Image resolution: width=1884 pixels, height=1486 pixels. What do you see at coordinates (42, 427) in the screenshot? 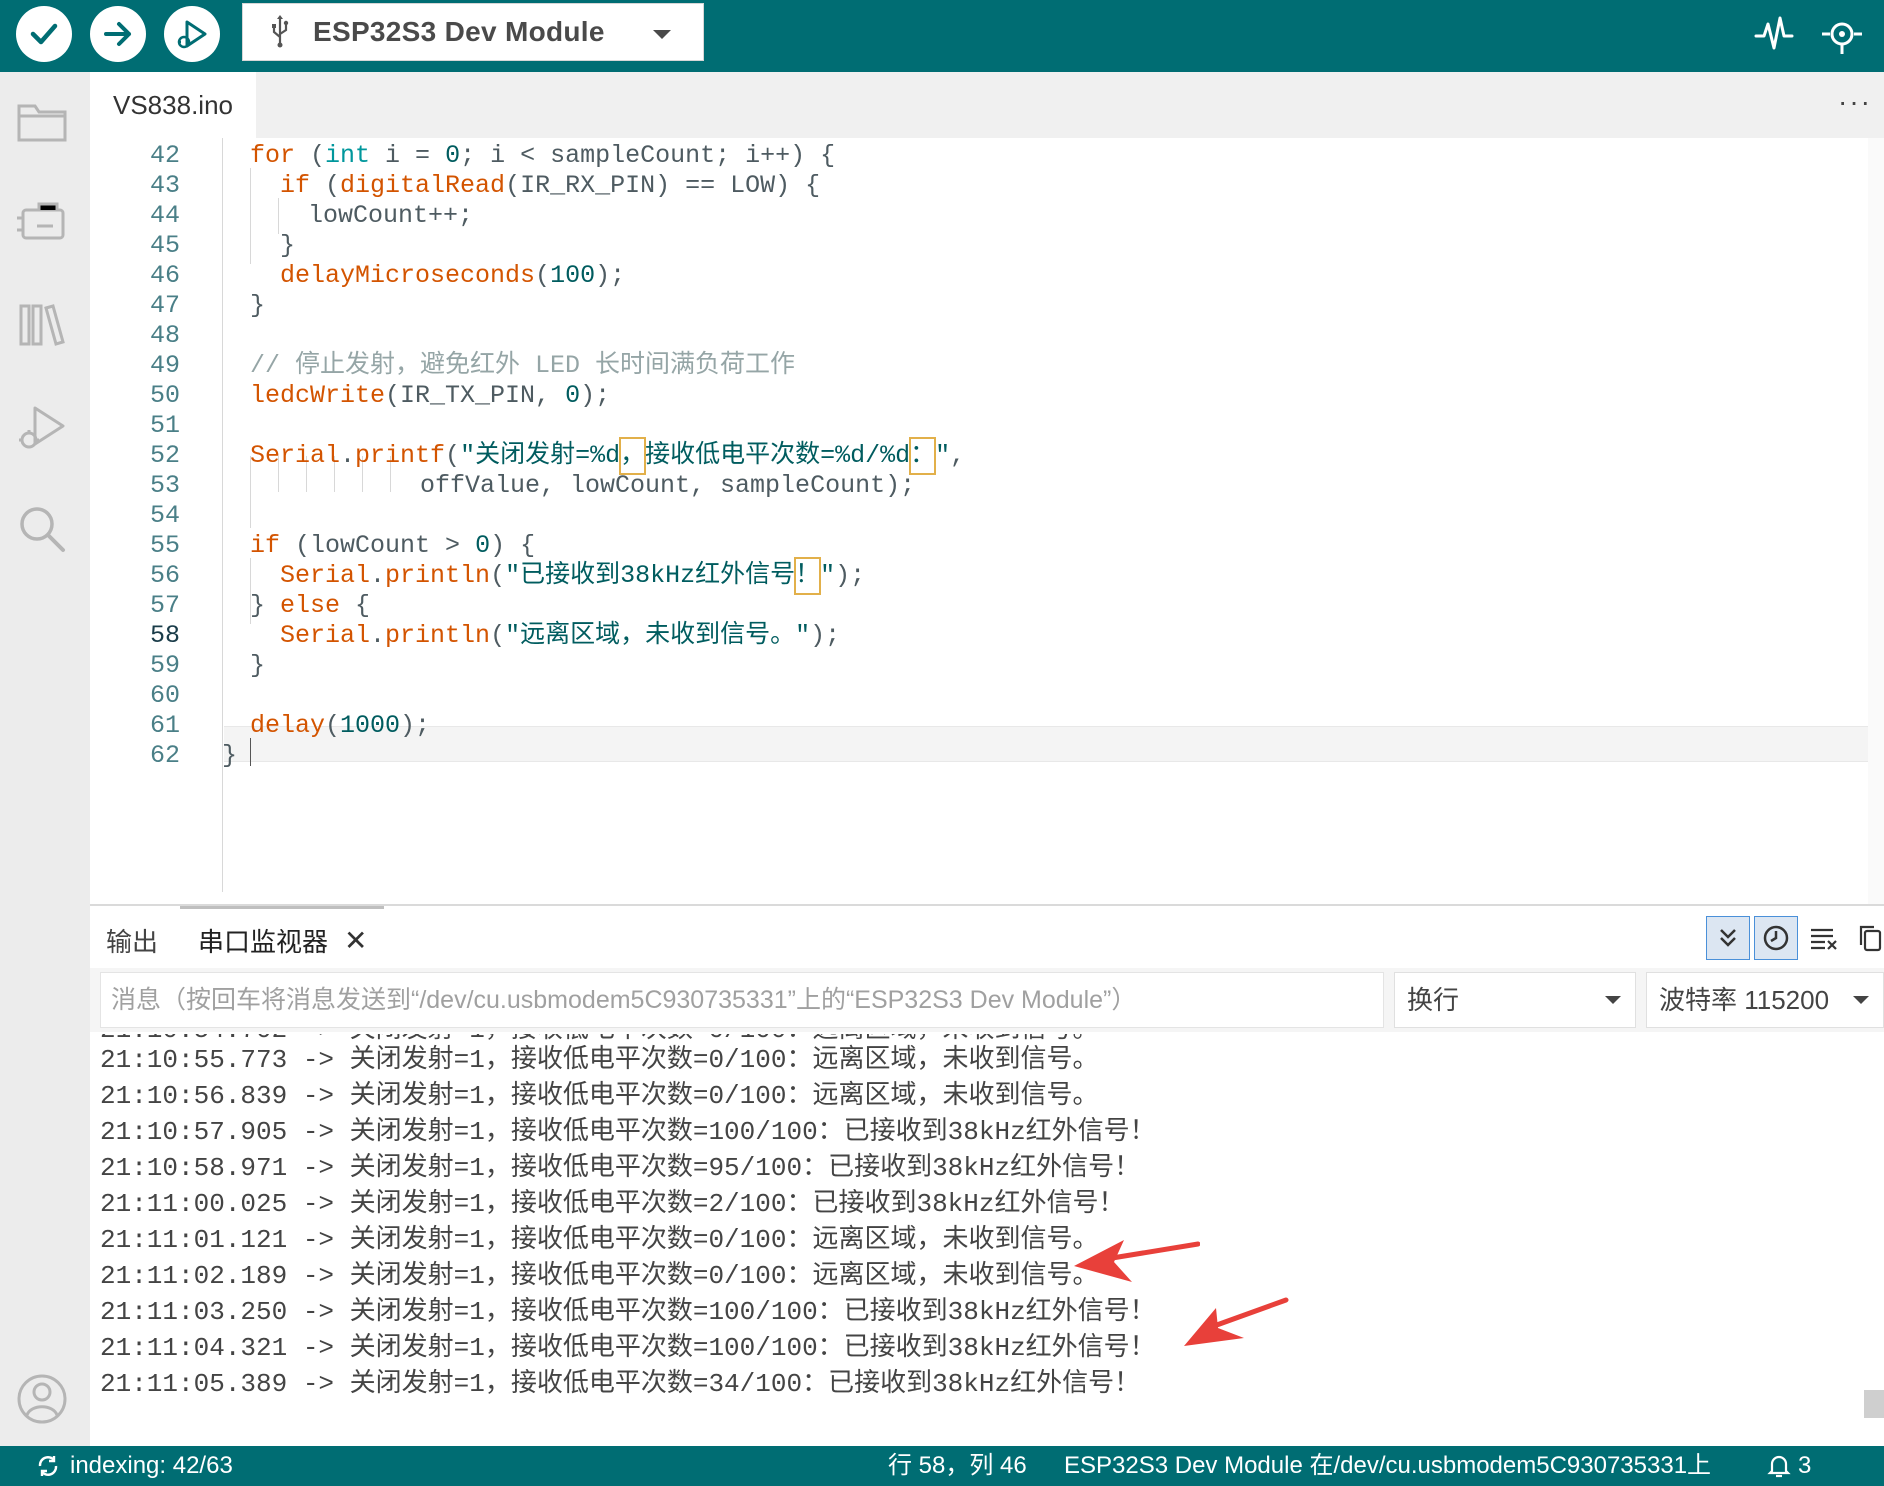
I see `debug-sidebar-icon` at bounding box center [42, 427].